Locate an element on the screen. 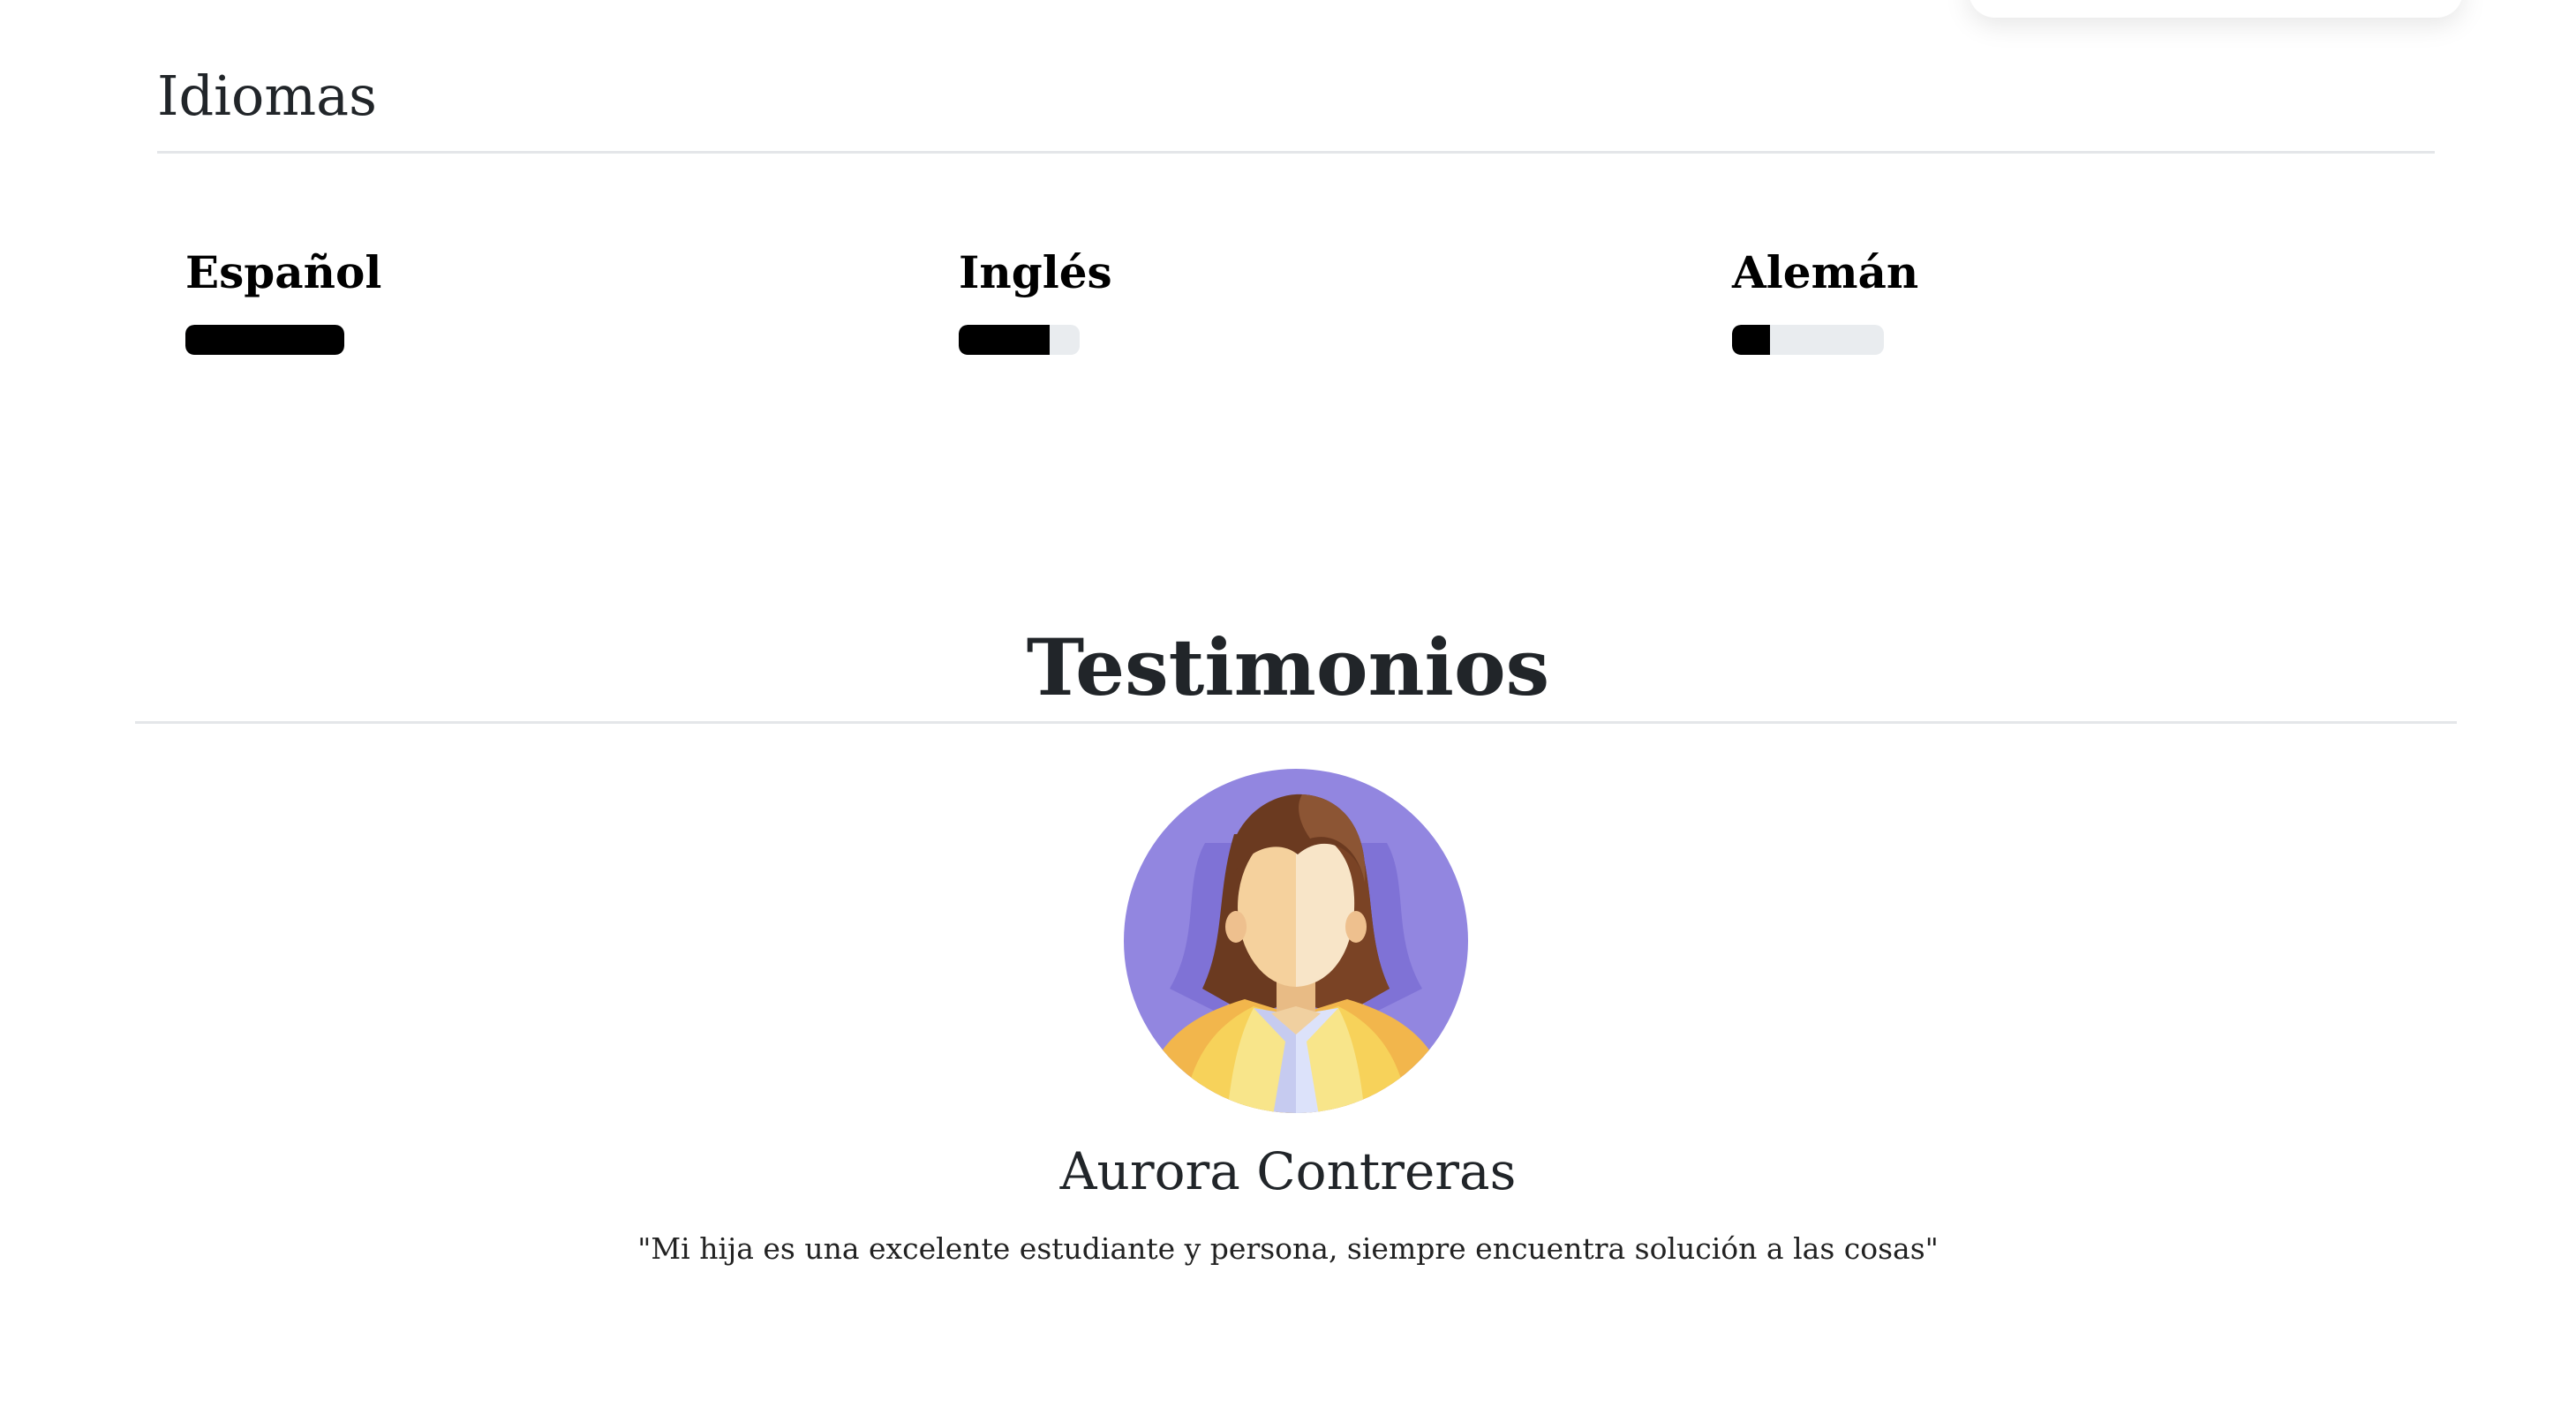 This screenshot has height=1407, width=2576. header-shadow is located at coordinates (2216, 9).